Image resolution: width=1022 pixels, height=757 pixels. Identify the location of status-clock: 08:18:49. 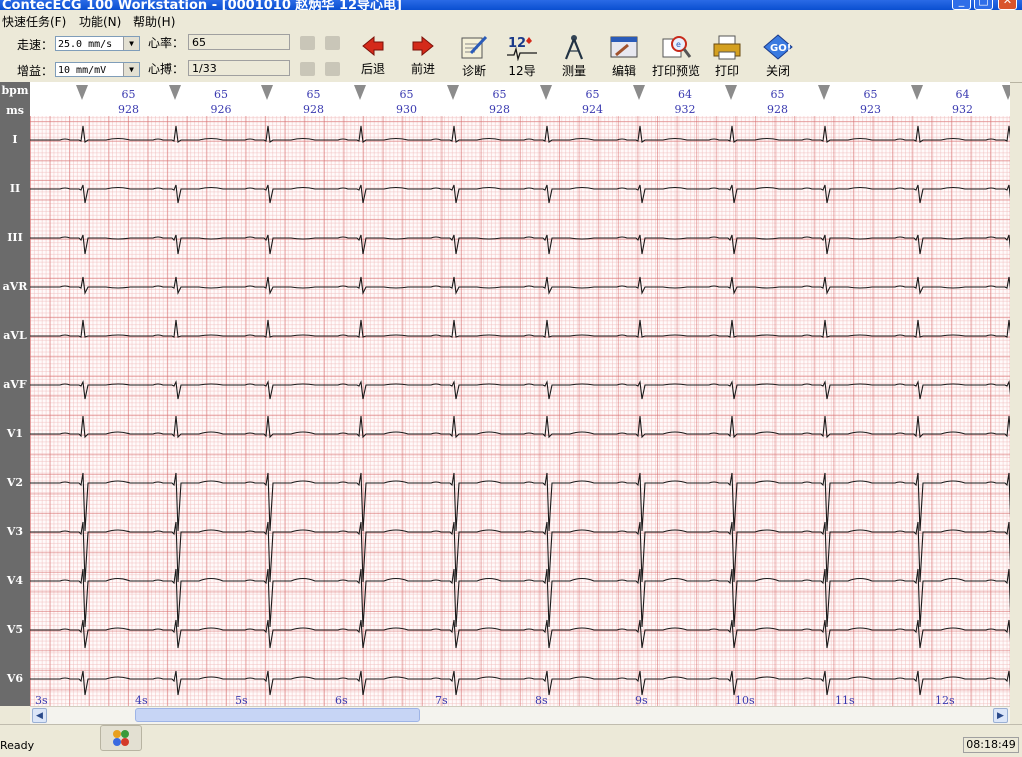
(991, 745).